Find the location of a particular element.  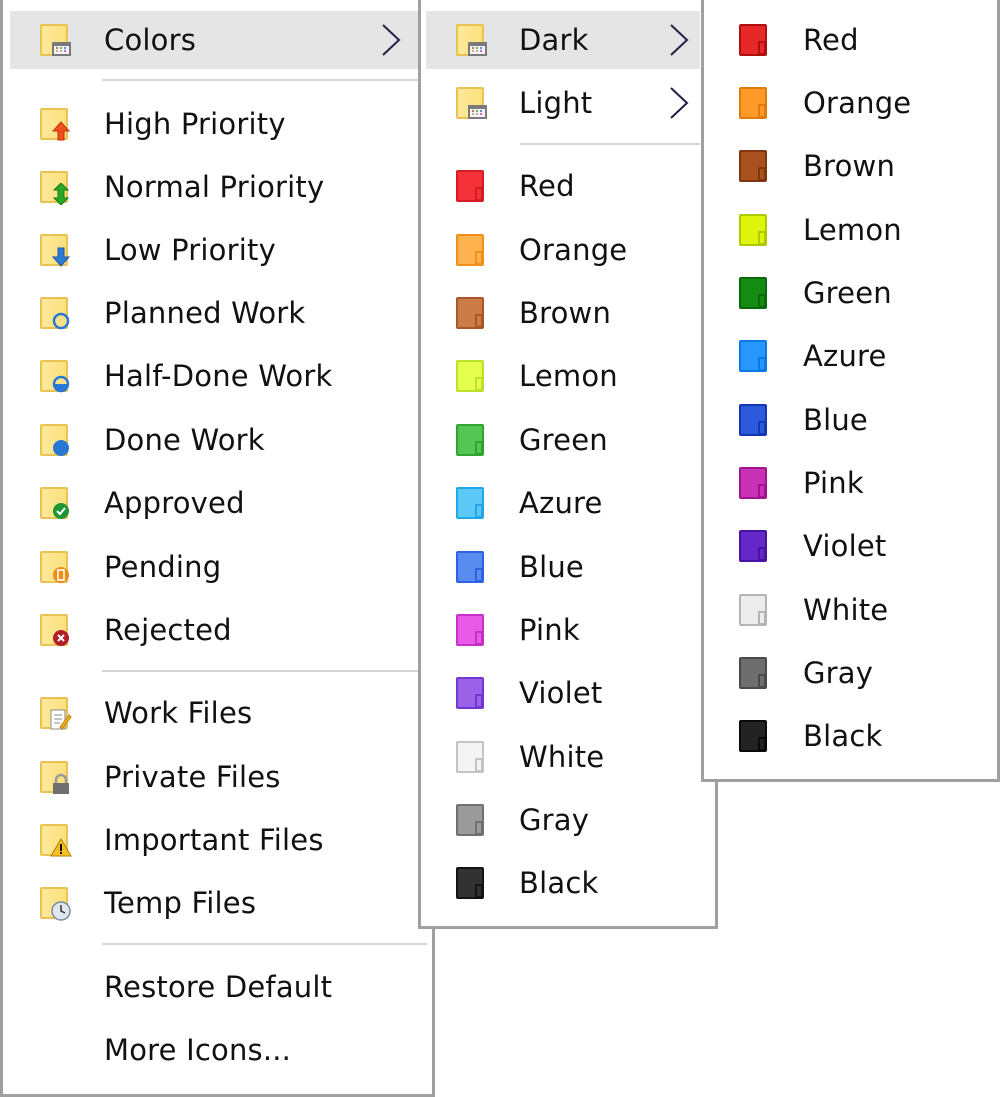

dark-violet-folder-icon is located at coordinates (754, 546).